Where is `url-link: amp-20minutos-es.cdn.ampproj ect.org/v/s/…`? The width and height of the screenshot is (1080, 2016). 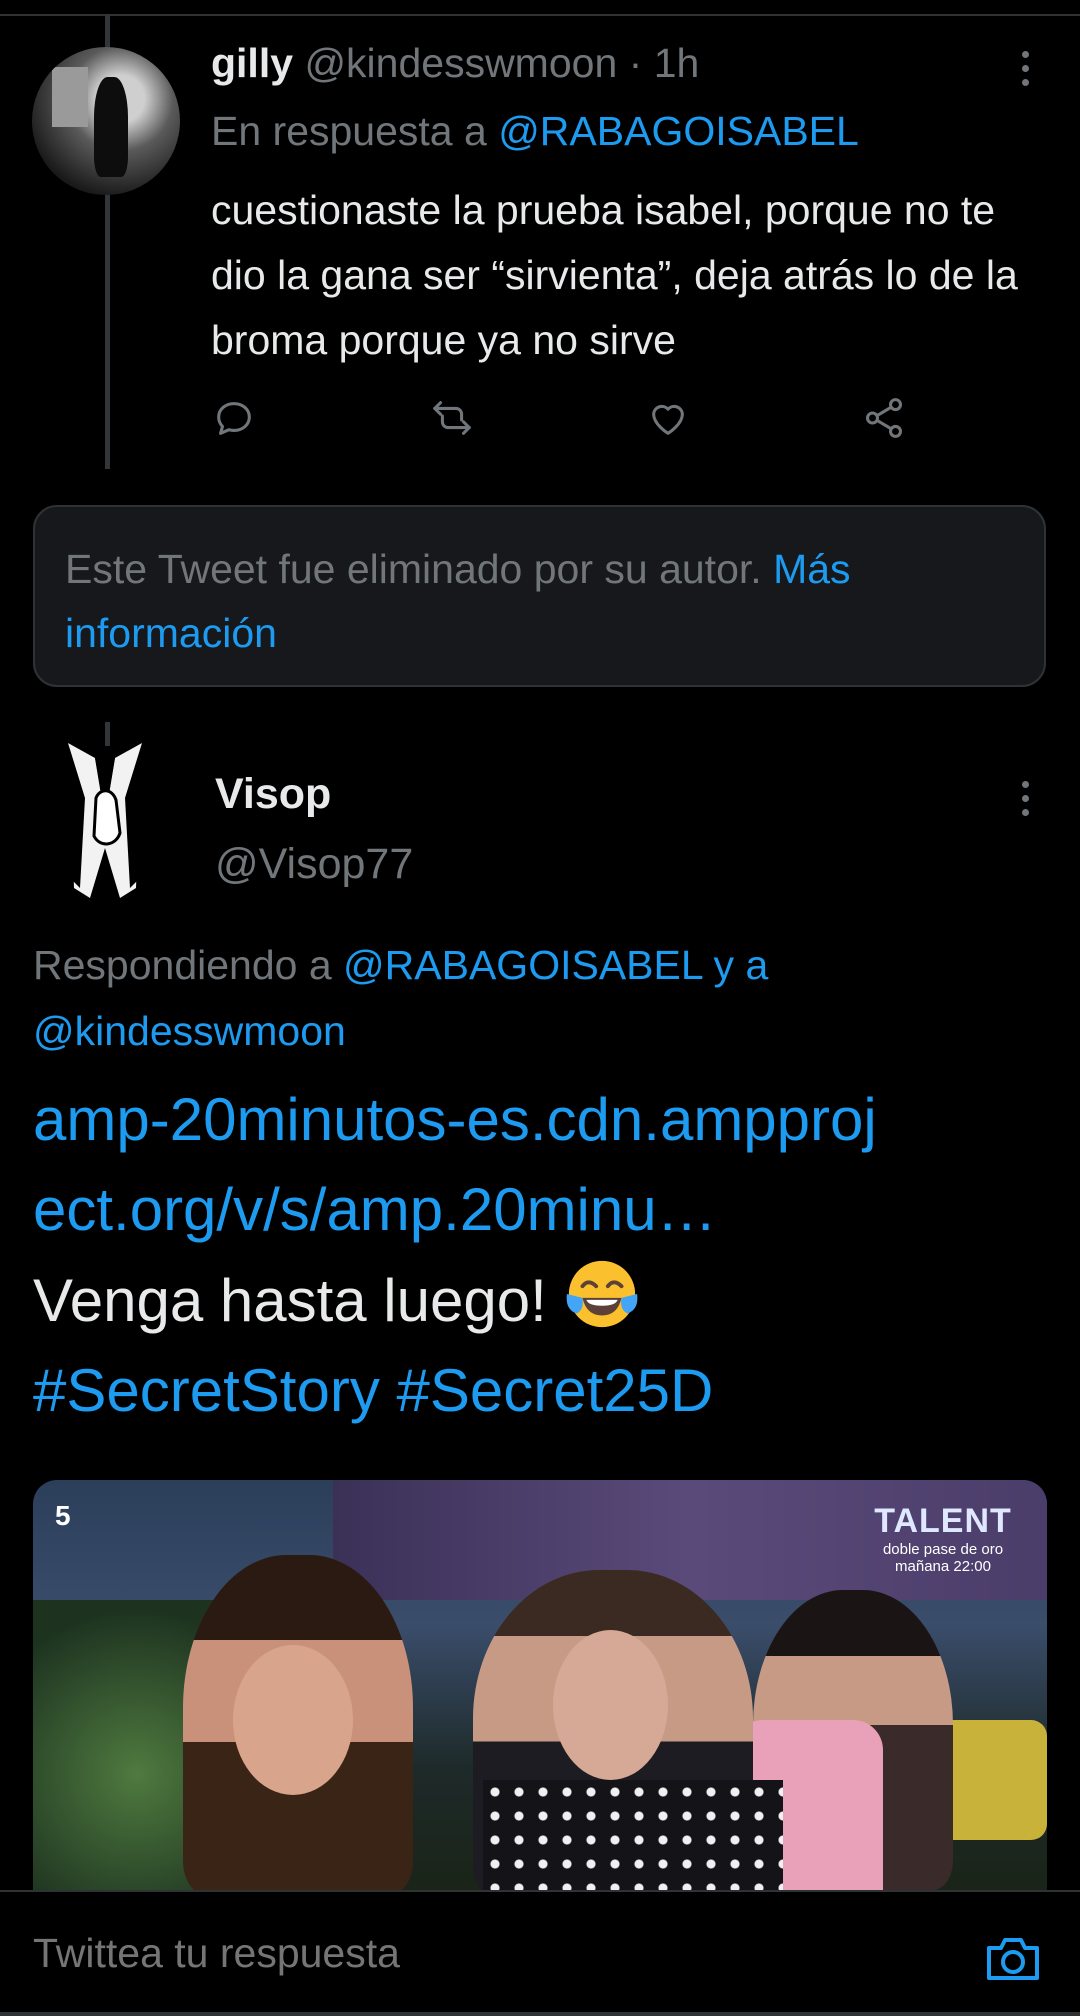
url-link: amp-20minutos-es.cdn.ampproj ect.org/v/s/… is located at coordinates (455, 1164).